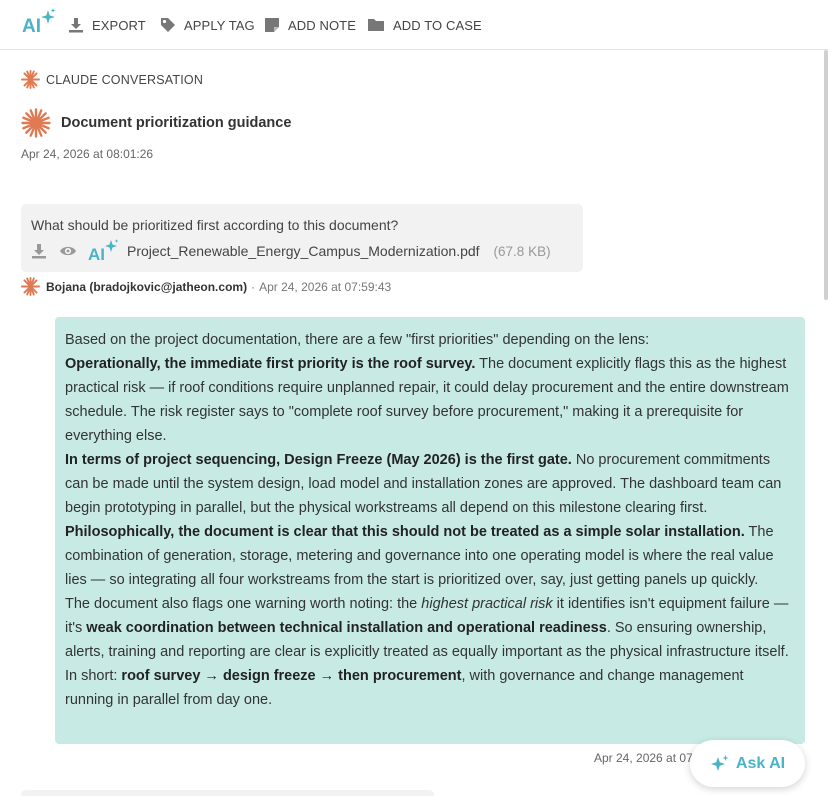 This screenshot has width=828, height=796. Describe the element at coordinates (719, 762) in the screenshot. I see `sparkle-icon` at that location.